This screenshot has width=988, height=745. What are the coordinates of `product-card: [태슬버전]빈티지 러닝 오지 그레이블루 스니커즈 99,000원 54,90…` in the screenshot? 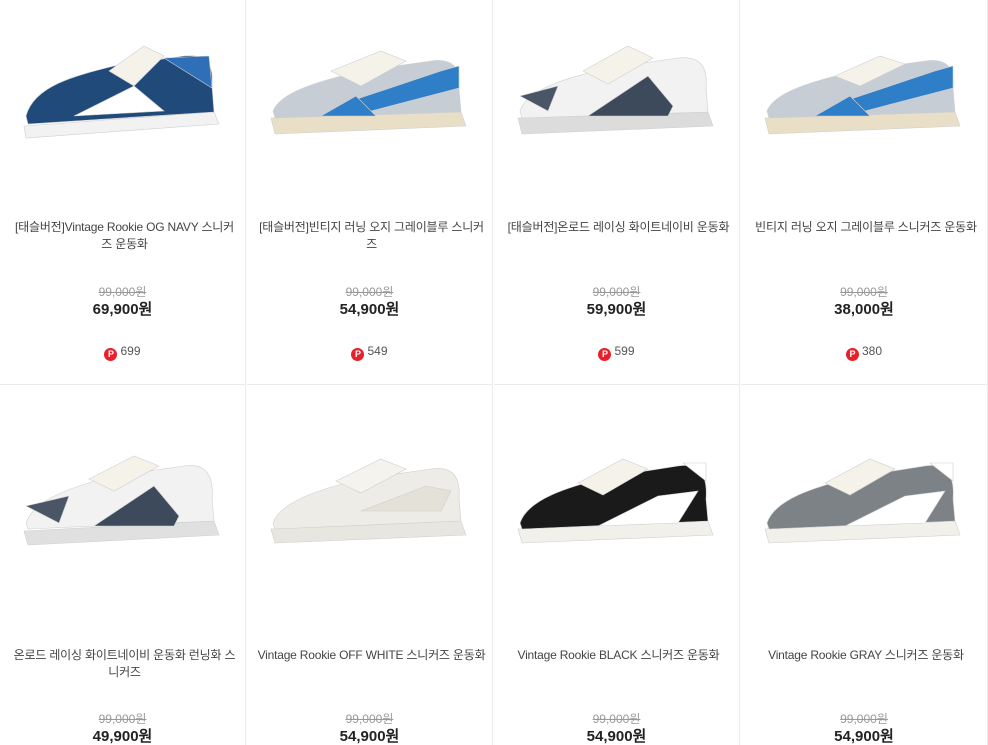 It's located at (370, 192).